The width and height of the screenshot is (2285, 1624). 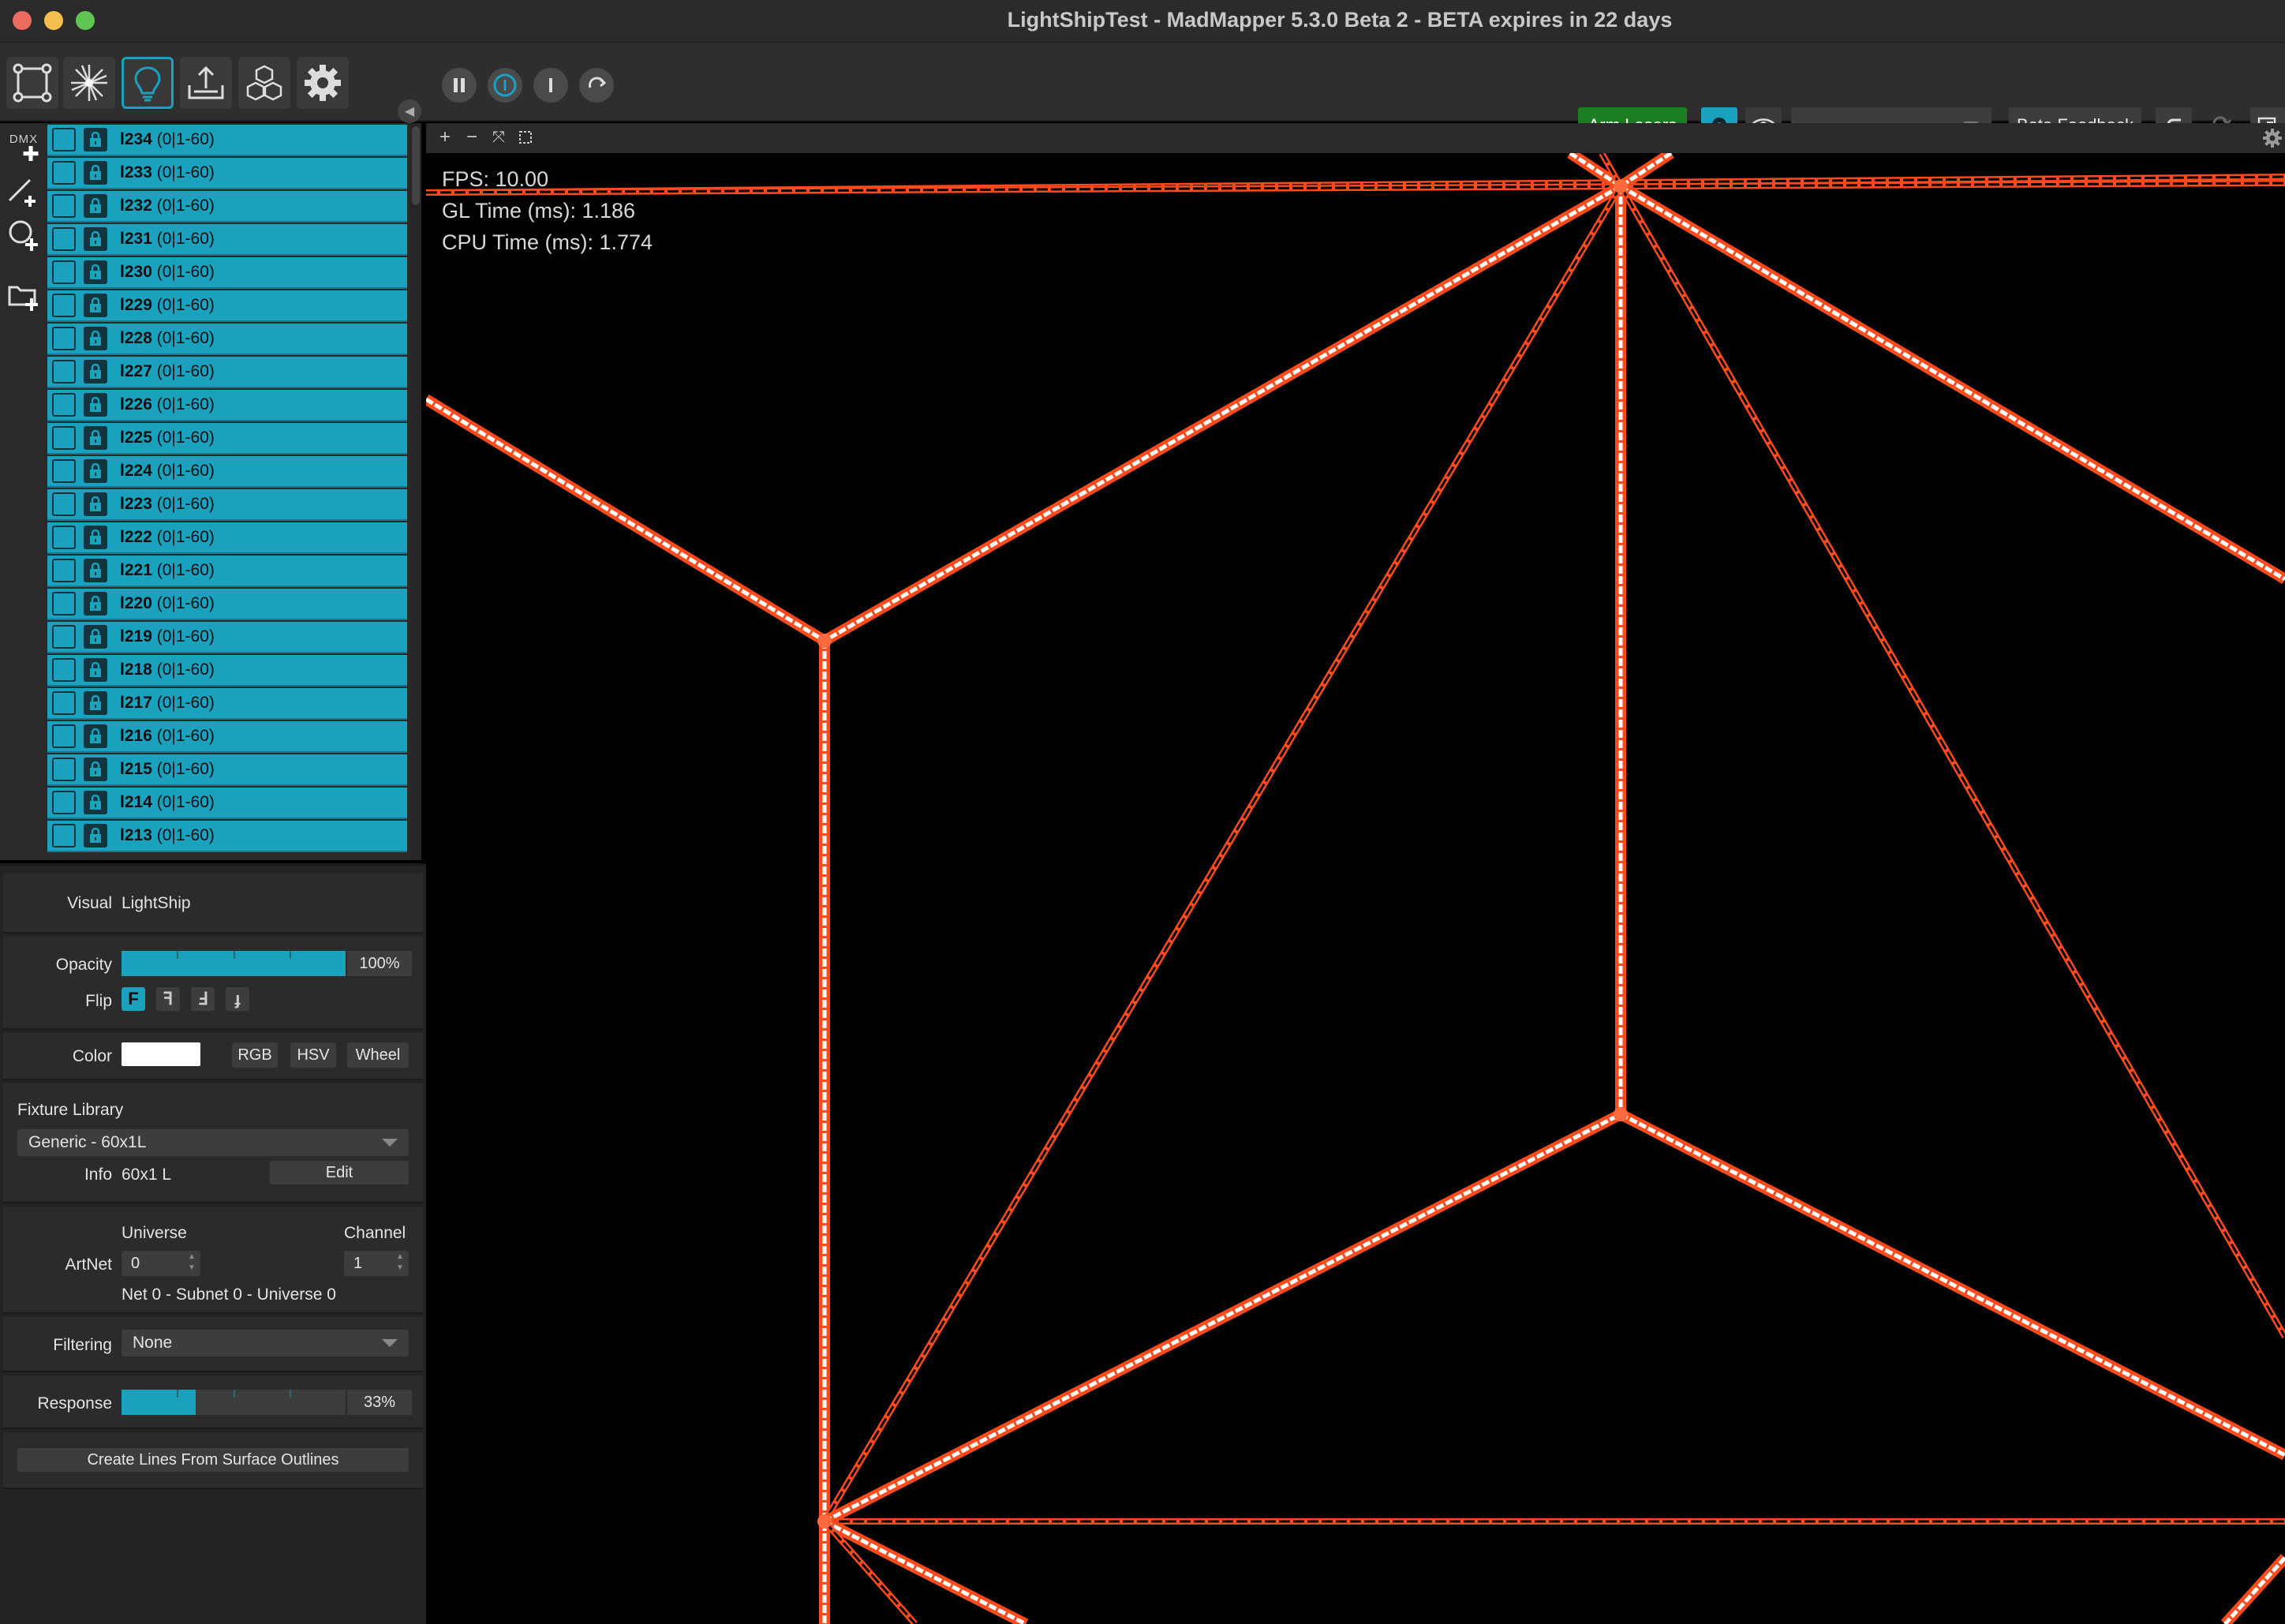 What do you see at coordinates (323, 83) in the screenshot?
I see `settings-tool-button` at bounding box center [323, 83].